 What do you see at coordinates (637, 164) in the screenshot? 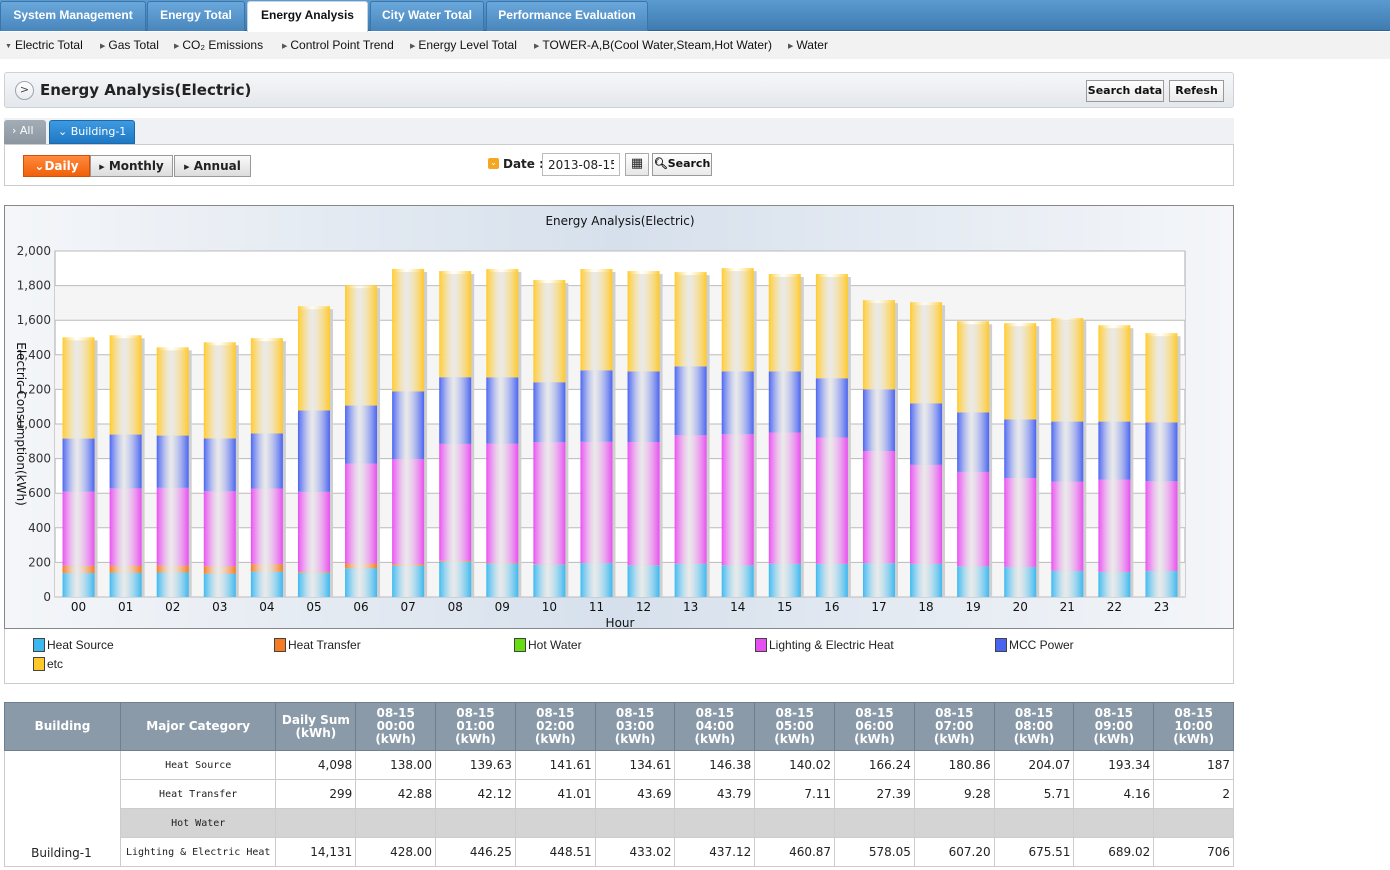
I see `calendar-icon: ▦` at bounding box center [637, 164].